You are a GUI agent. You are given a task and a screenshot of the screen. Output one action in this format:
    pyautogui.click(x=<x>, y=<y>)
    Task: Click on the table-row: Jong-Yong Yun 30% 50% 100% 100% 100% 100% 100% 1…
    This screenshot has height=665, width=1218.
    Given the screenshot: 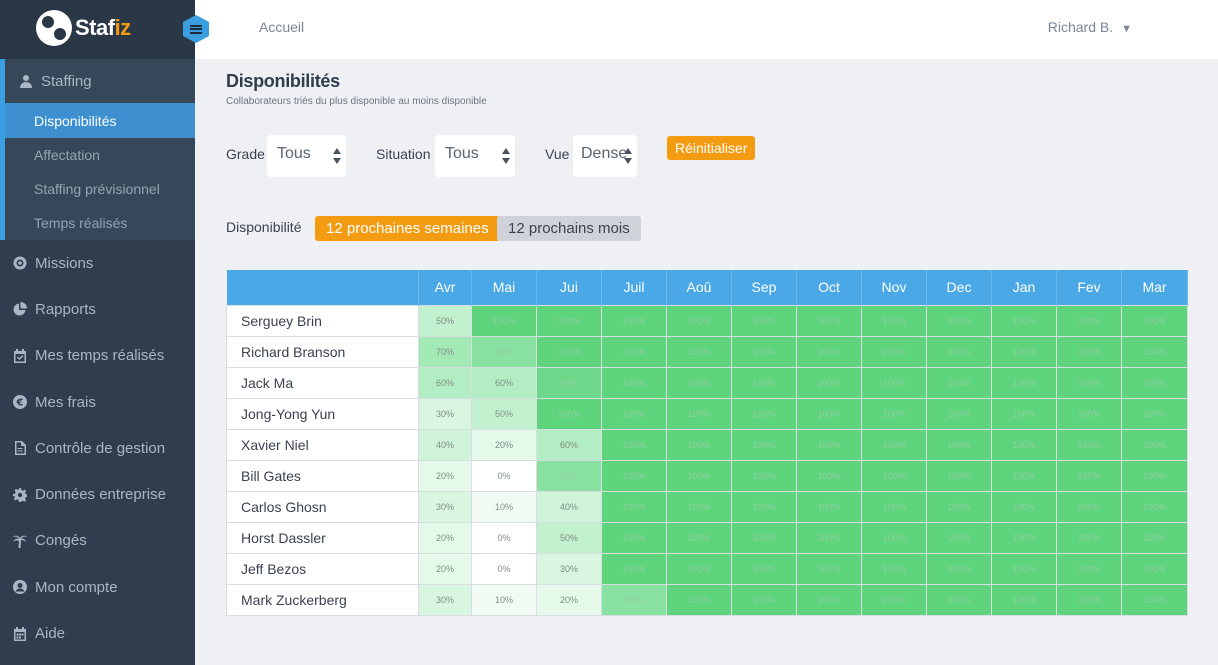 What is the action you would take?
    pyautogui.click(x=707, y=413)
    